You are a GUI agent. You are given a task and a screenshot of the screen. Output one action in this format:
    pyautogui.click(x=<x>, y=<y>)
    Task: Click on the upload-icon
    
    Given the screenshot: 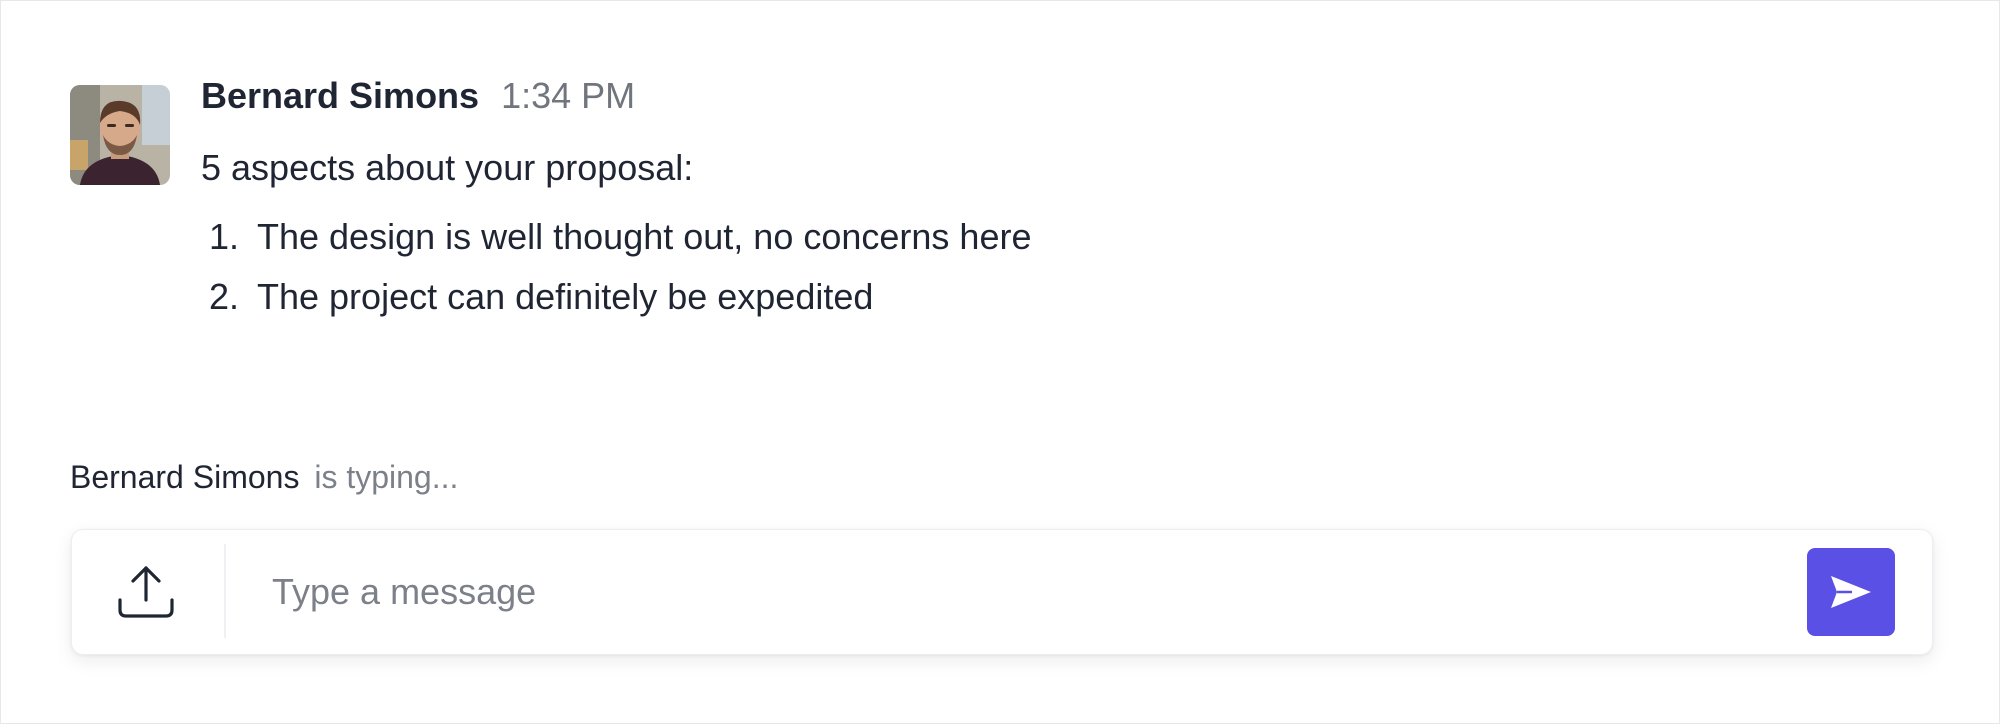 What is the action you would take?
    pyautogui.click(x=146, y=592)
    